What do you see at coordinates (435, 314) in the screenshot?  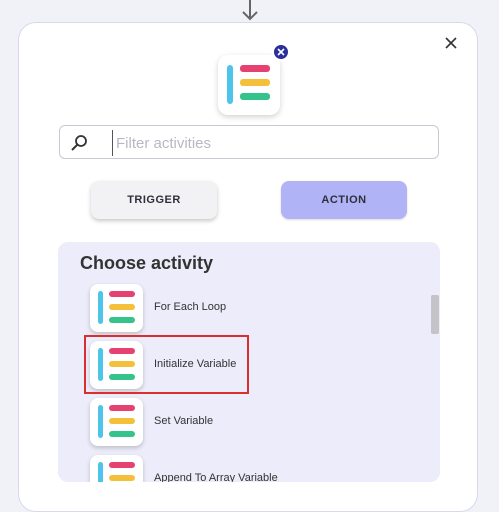 I see `activity-list-scrollbar` at bounding box center [435, 314].